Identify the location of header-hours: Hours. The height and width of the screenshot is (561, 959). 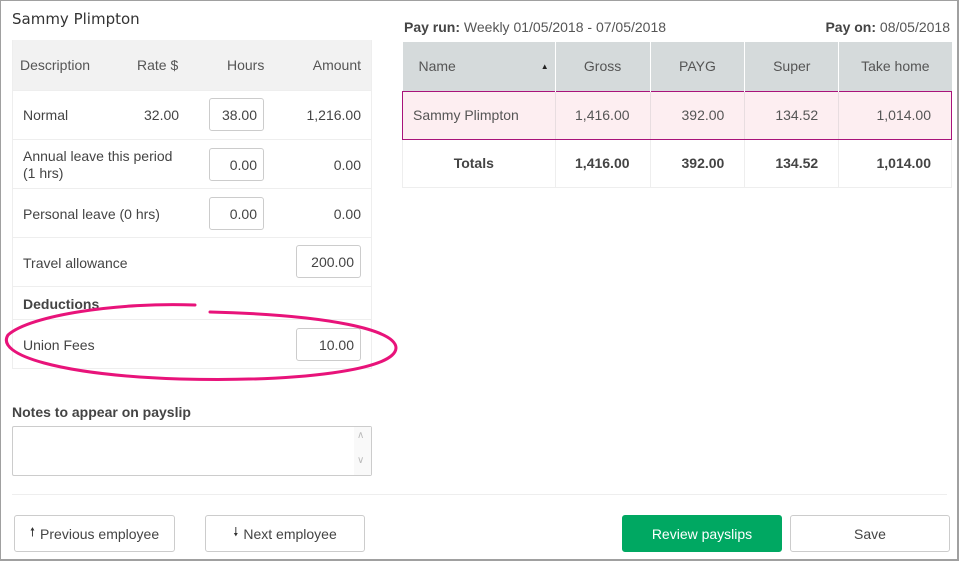
(246, 65).